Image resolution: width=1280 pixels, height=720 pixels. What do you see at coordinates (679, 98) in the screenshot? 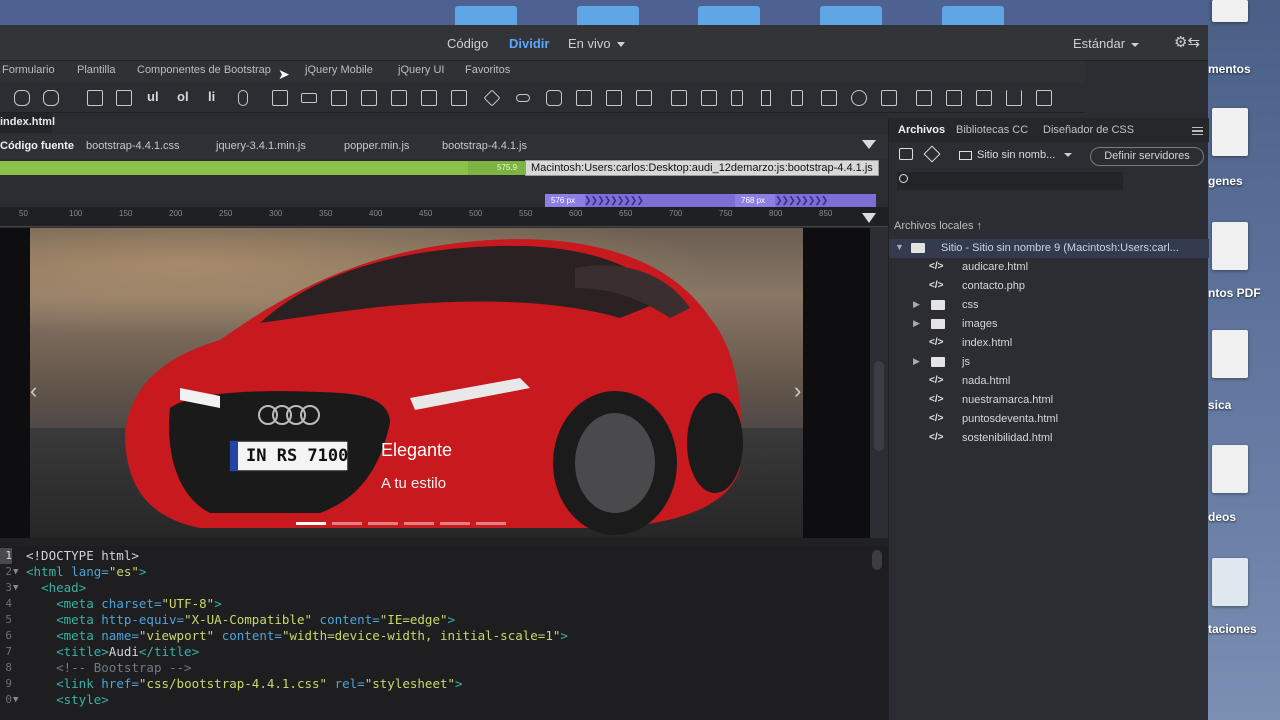
I see `video-icon` at bounding box center [679, 98].